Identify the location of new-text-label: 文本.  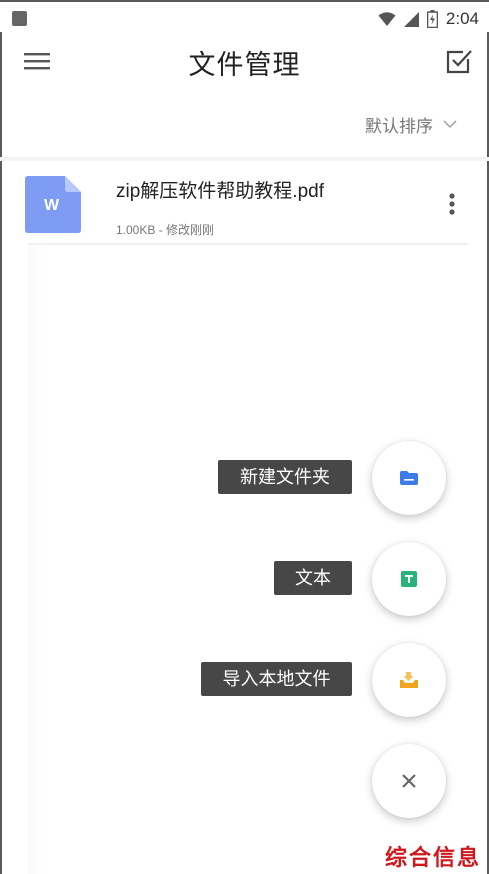
(313, 578).